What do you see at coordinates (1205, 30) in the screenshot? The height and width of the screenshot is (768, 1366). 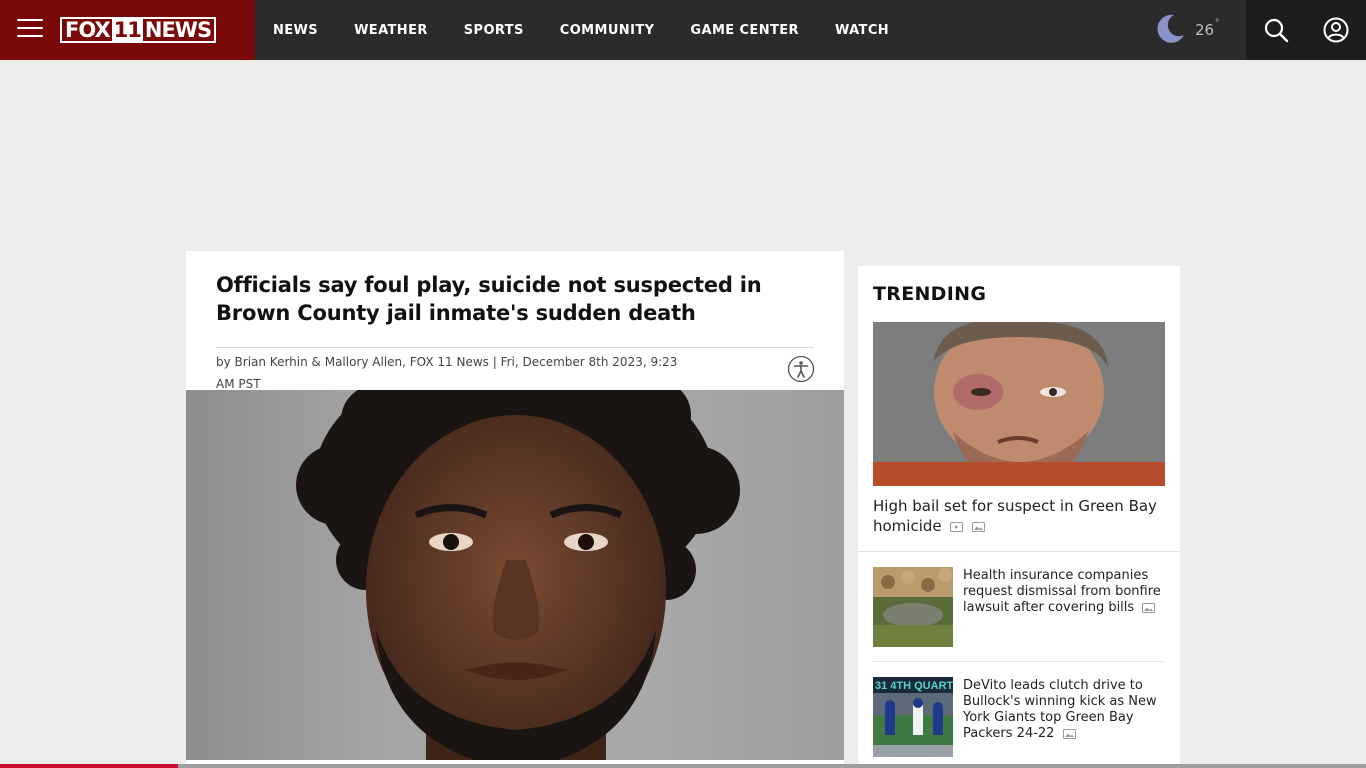 I see `weather-temperature: 26` at bounding box center [1205, 30].